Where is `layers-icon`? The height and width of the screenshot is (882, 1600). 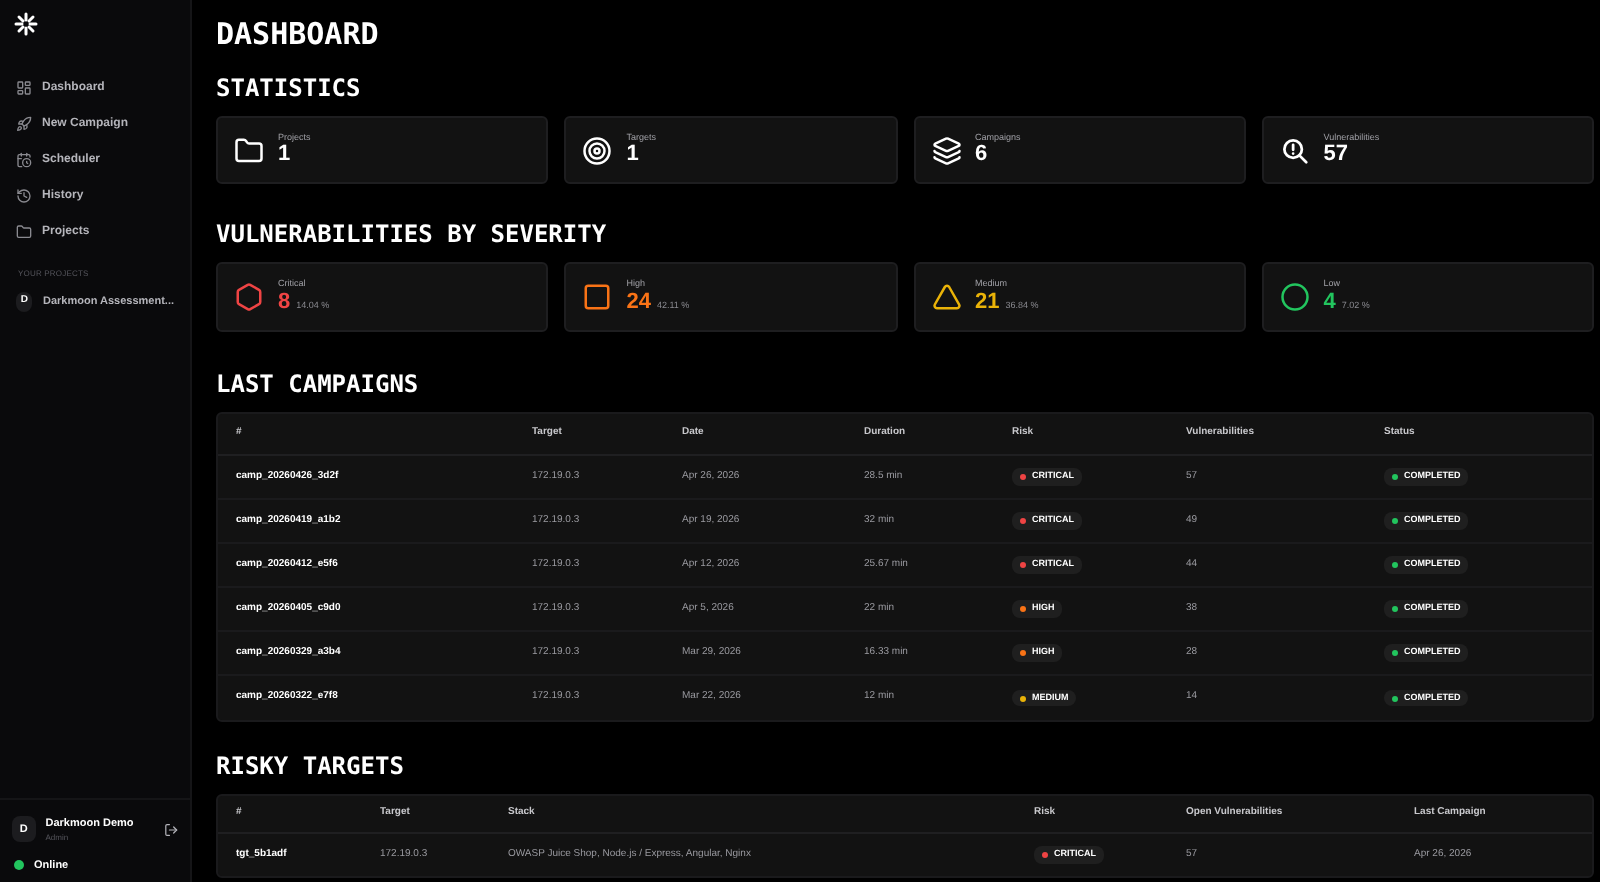 layers-icon is located at coordinates (946, 150).